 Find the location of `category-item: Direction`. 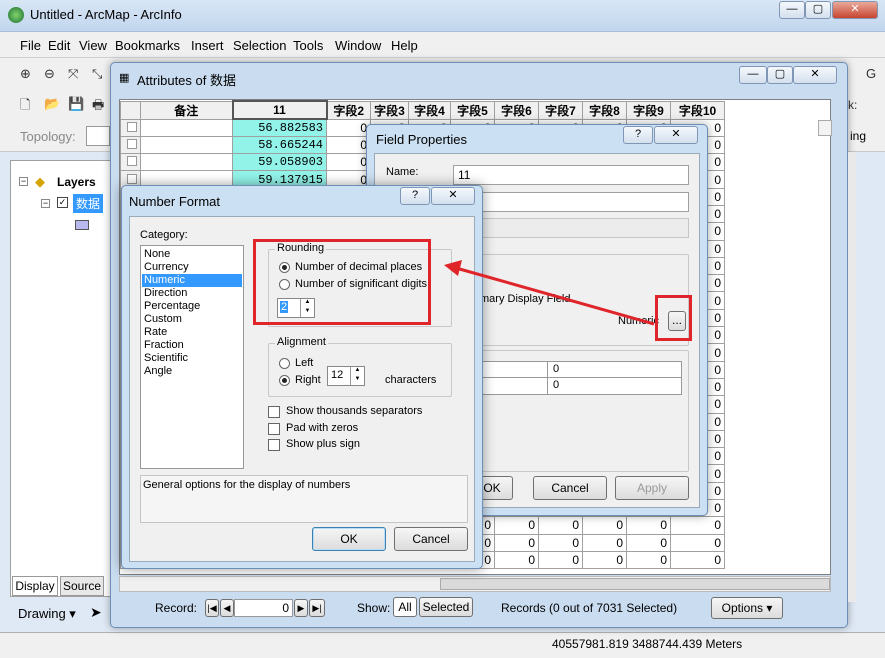

category-item: Direction is located at coordinates (192, 293).